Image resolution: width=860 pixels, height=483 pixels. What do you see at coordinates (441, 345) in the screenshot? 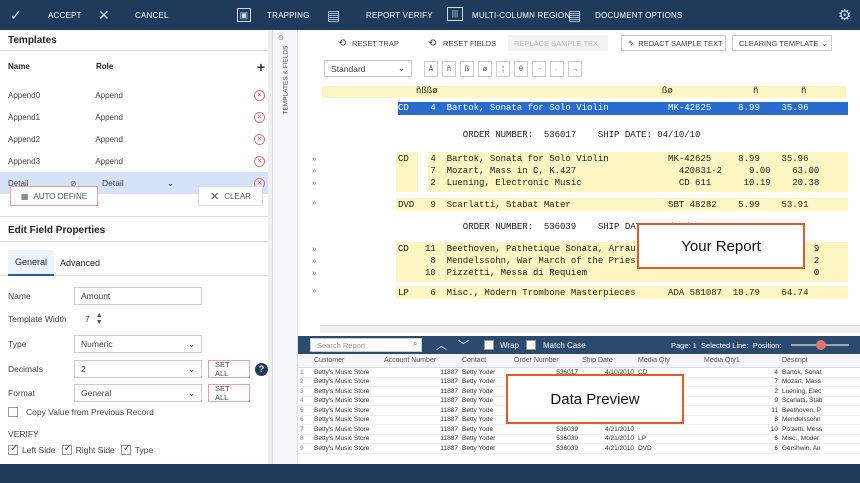
I see `chevron-up-icon: ︿` at bounding box center [441, 345].